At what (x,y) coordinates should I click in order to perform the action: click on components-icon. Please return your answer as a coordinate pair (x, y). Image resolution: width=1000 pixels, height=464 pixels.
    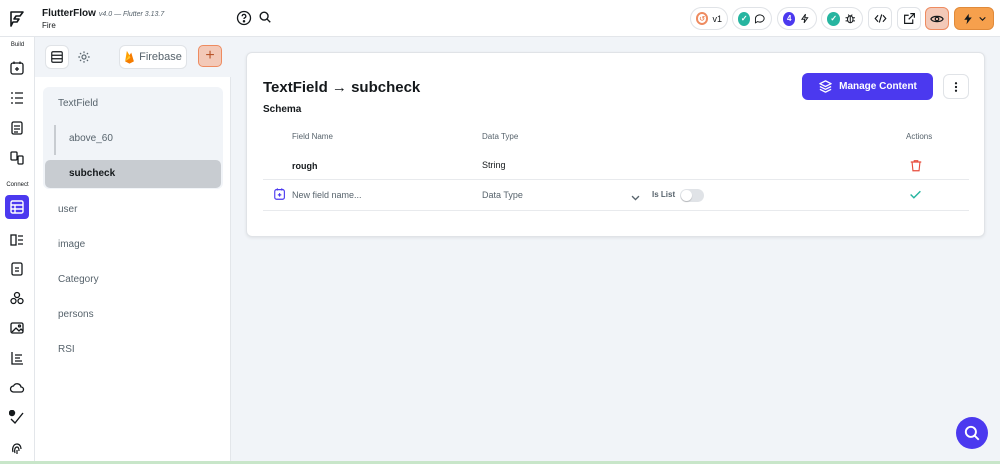
    Looking at the image, I should click on (17, 158).